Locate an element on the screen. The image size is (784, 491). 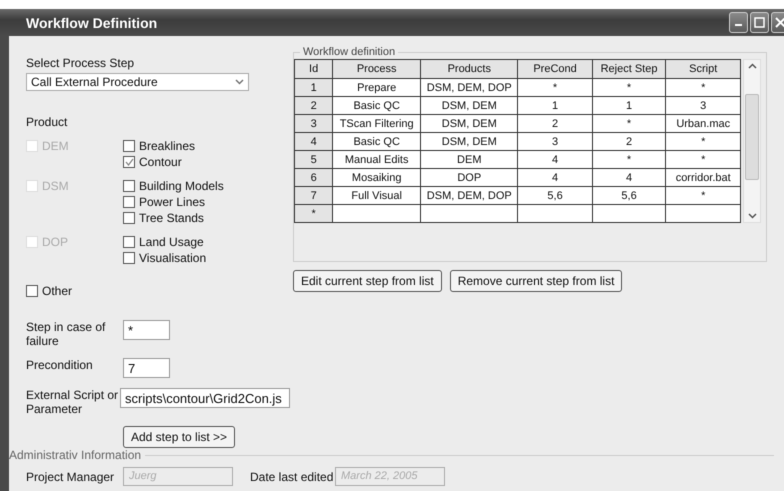
maximize-icon is located at coordinates (759, 22).